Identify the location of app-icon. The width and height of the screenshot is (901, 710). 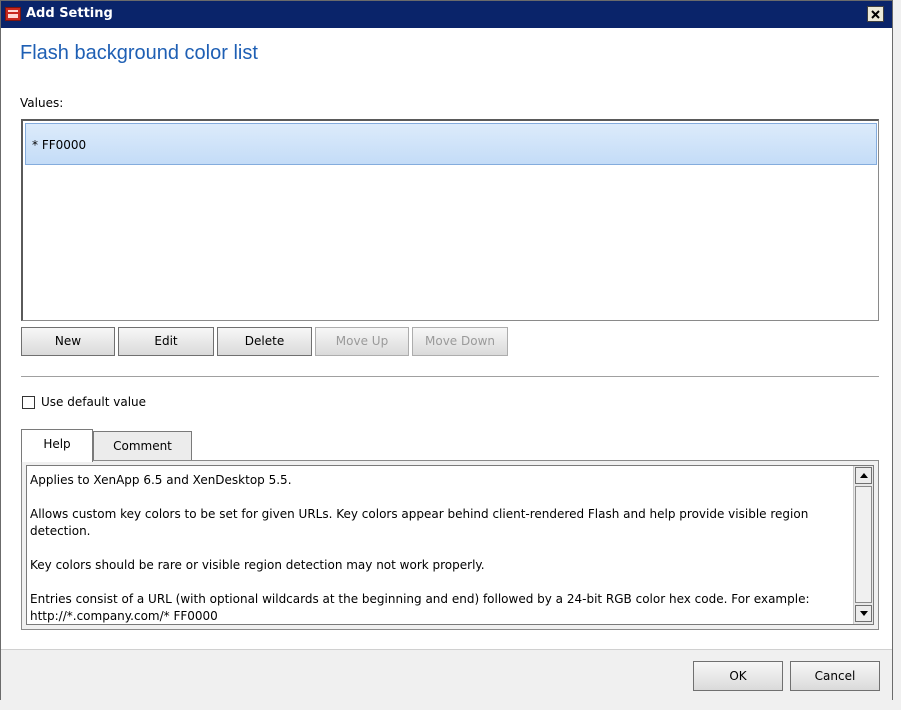
(13, 14).